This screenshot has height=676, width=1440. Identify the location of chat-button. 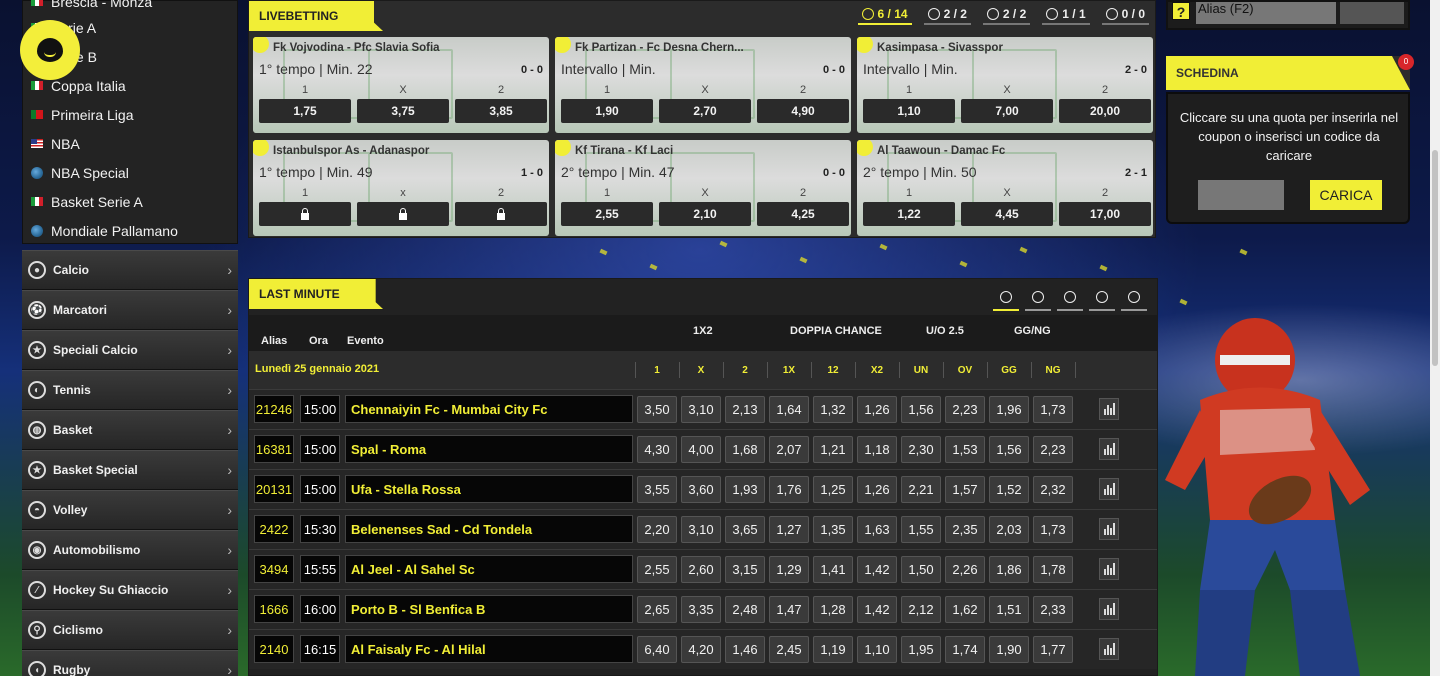
(50, 50).